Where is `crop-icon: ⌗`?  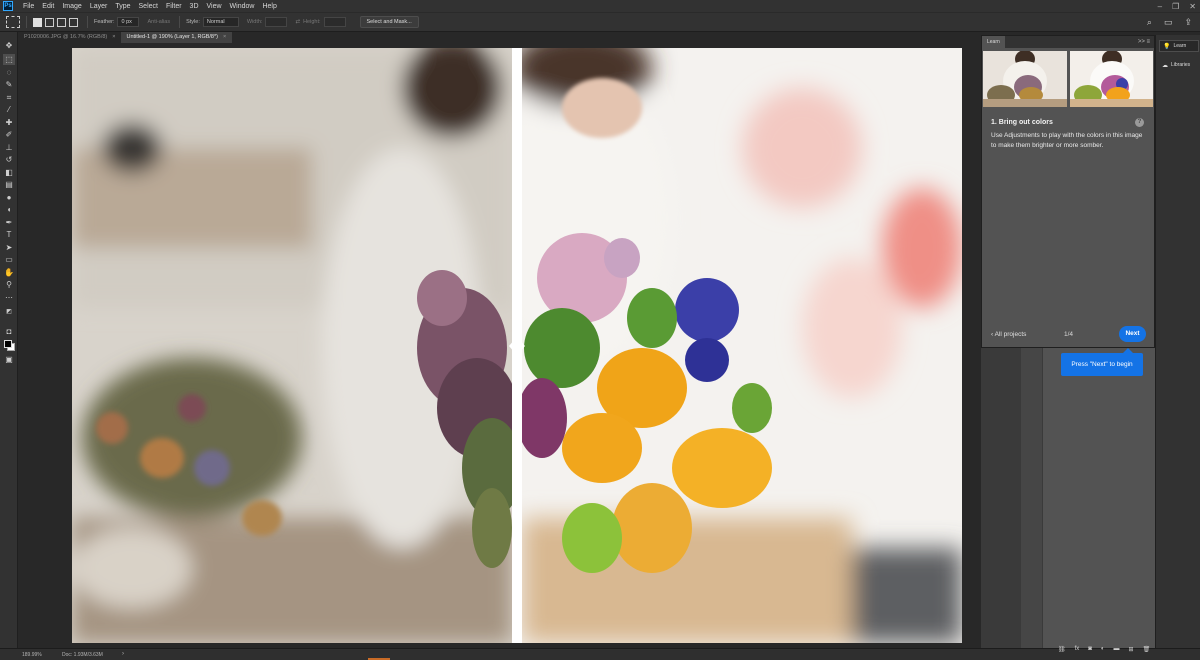 crop-icon: ⌗ is located at coordinates (9, 97).